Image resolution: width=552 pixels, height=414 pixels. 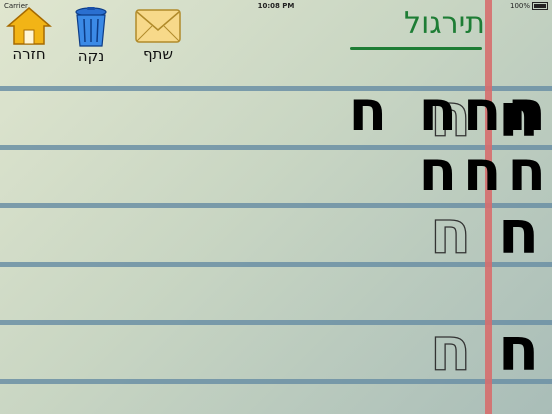 What do you see at coordinates (91, 56) in the screenshot?
I see `clear-label: נקה` at bounding box center [91, 56].